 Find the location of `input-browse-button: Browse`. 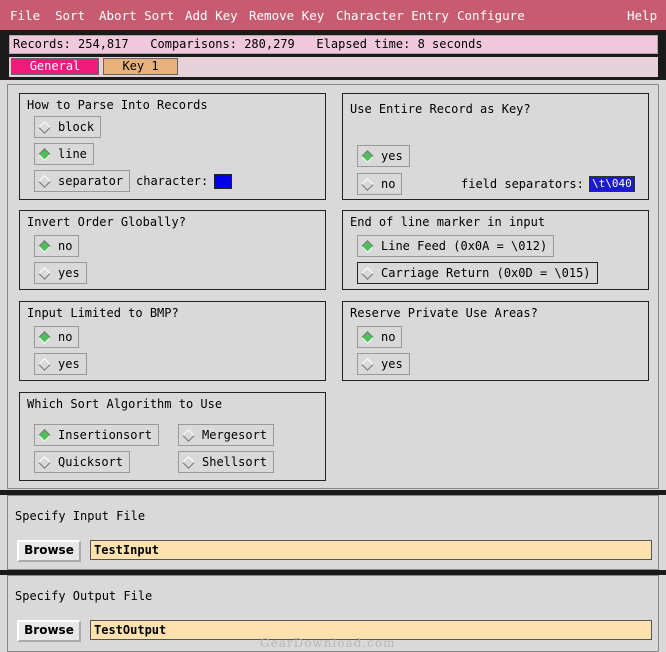

input-browse-button: Browse is located at coordinates (49, 551).